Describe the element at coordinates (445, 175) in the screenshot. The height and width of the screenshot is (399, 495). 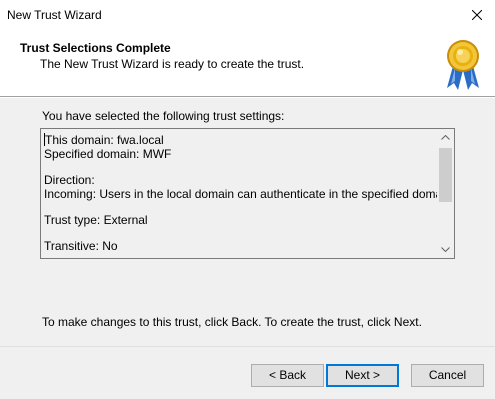
I see `scroll-thumb` at that location.